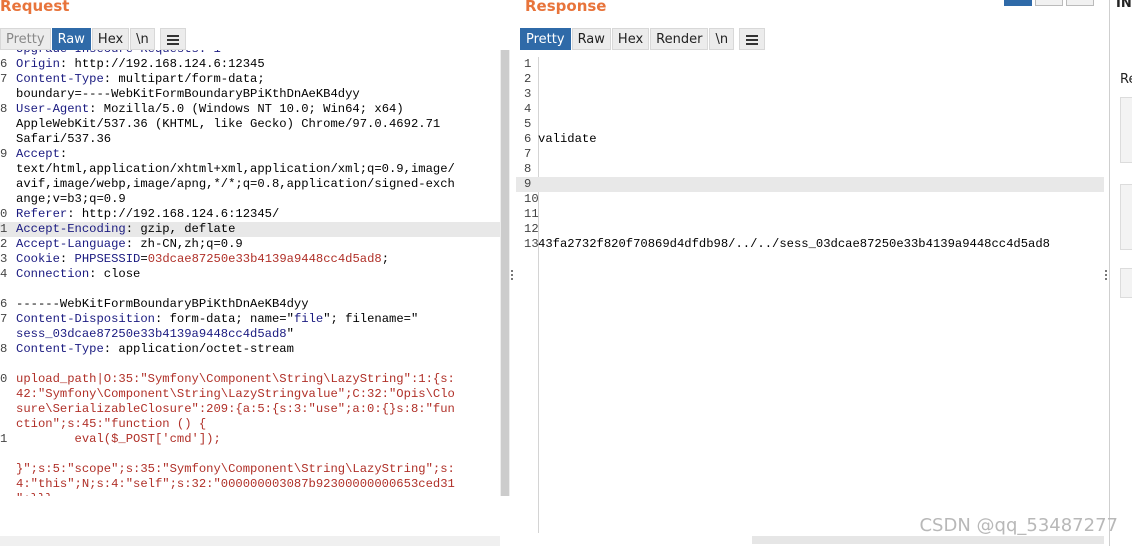 The image size is (1132, 546). Describe the element at coordinates (110, 39) in the screenshot. I see `request-tab-hex: Hex` at that location.